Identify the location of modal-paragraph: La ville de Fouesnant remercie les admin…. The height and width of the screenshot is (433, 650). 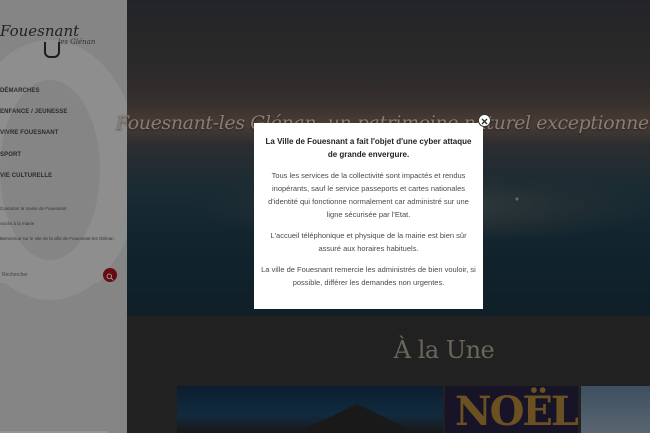
(368, 276).